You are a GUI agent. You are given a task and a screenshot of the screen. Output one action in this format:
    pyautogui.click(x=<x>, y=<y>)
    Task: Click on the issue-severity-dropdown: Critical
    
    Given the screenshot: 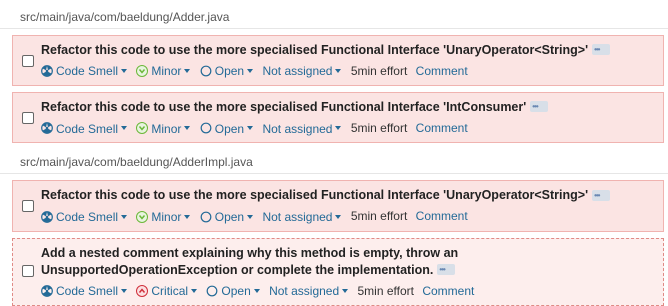 What is the action you would take?
    pyautogui.click(x=167, y=290)
    